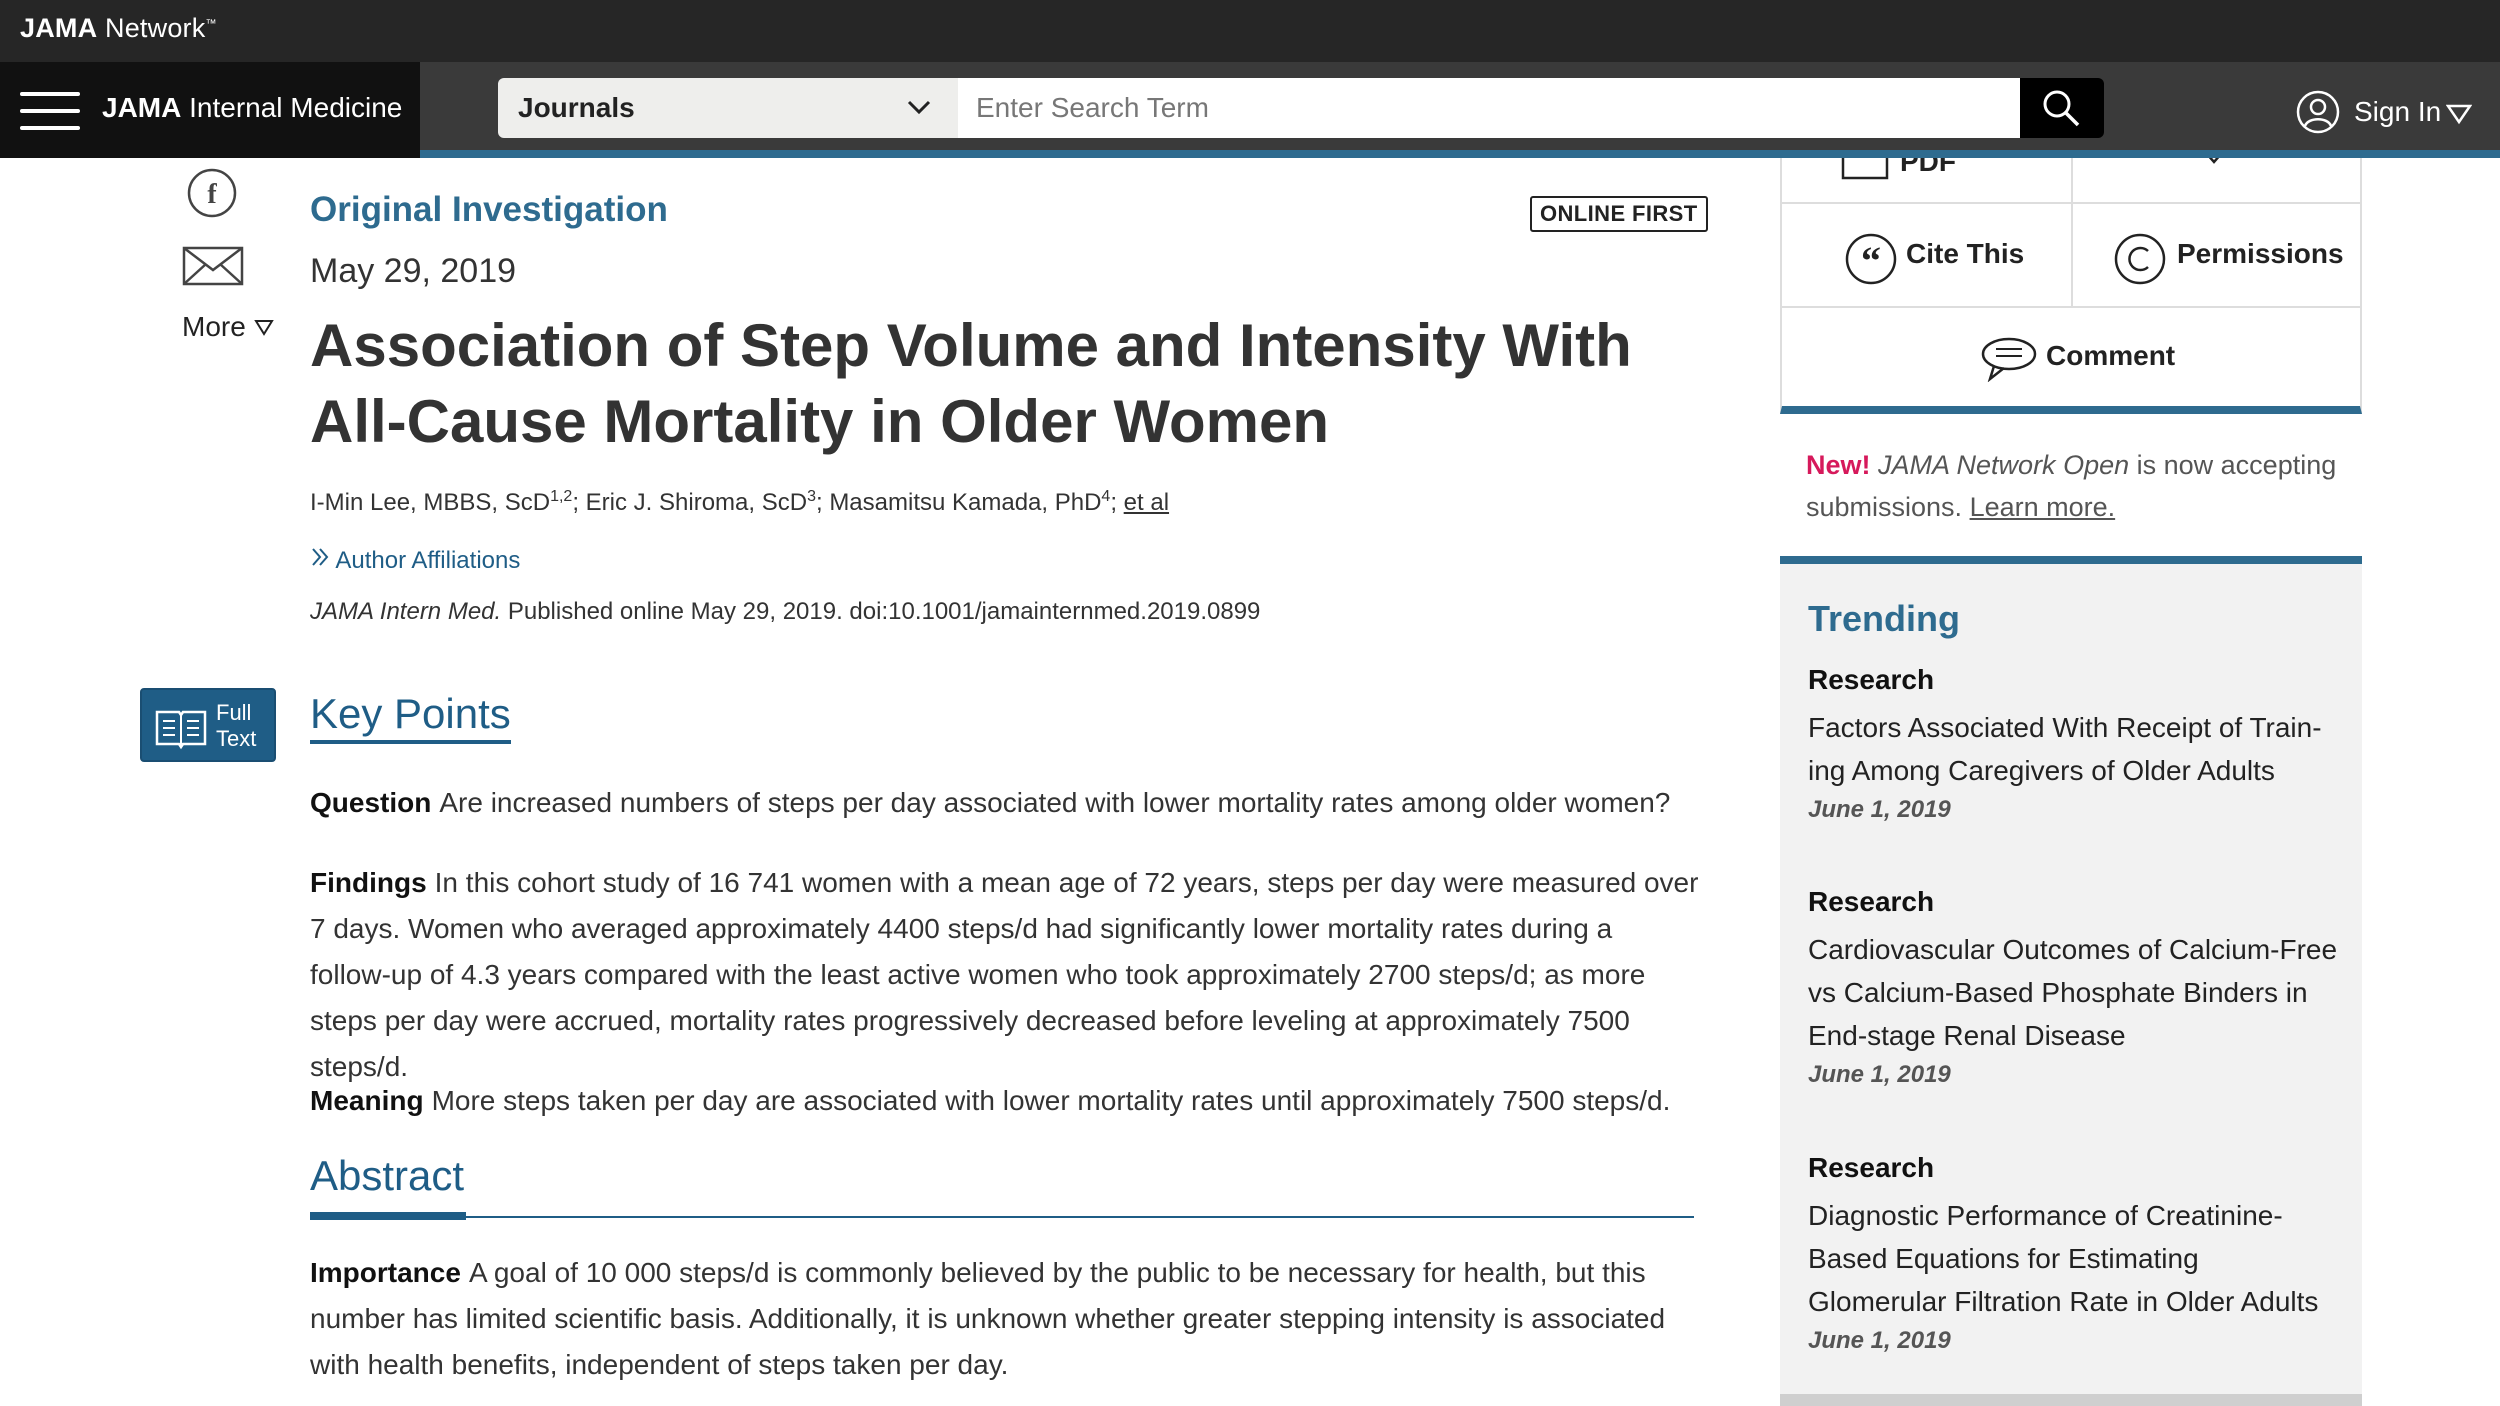 This screenshot has width=2500, height=1406. I want to click on menu-icon, so click(50, 111).